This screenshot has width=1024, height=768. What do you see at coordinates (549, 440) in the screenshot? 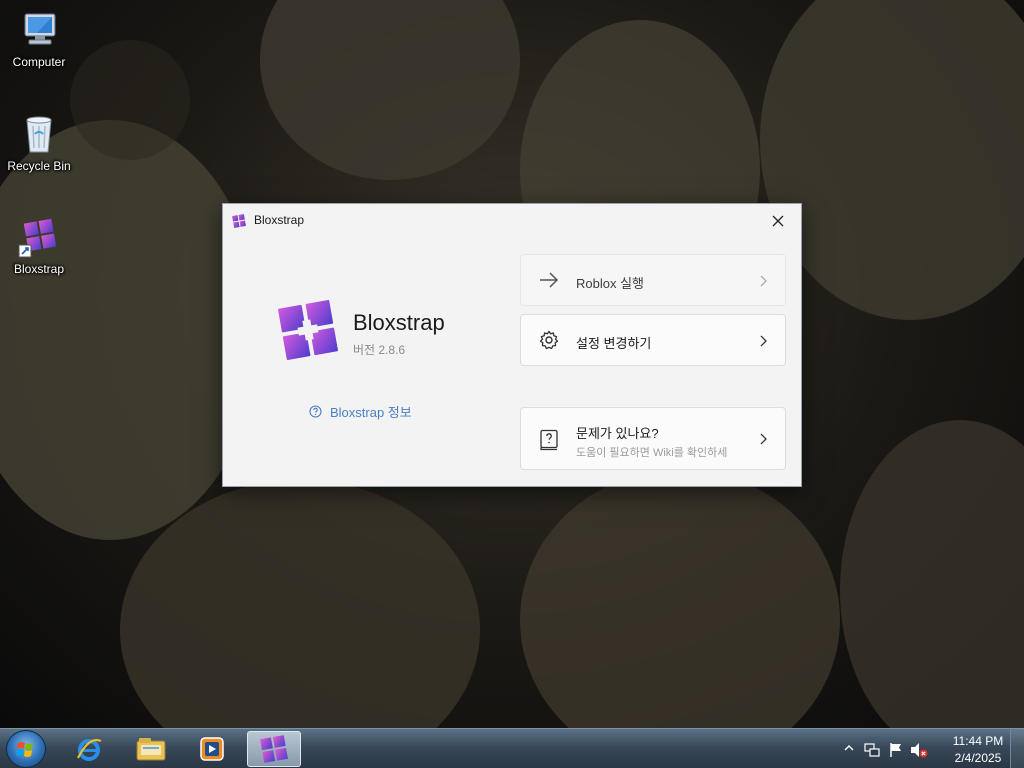
I see `help-book-icon` at bounding box center [549, 440].